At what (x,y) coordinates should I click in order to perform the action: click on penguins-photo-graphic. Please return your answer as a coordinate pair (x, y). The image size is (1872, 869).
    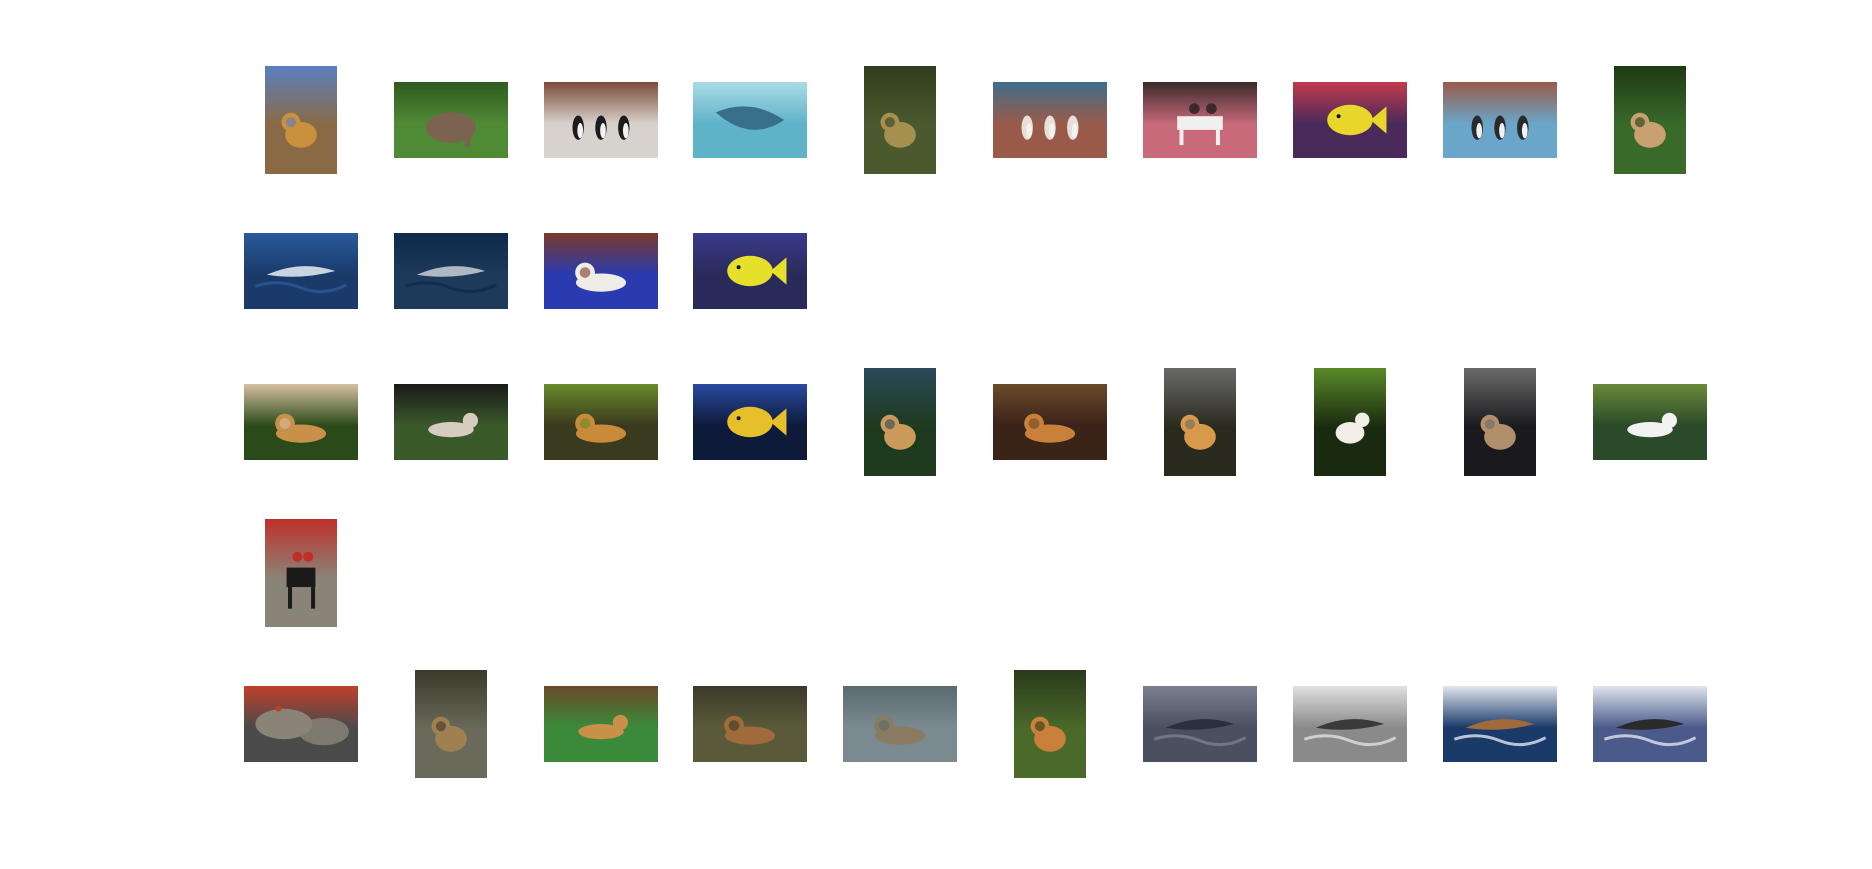
    Looking at the image, I should click on (601, 120).